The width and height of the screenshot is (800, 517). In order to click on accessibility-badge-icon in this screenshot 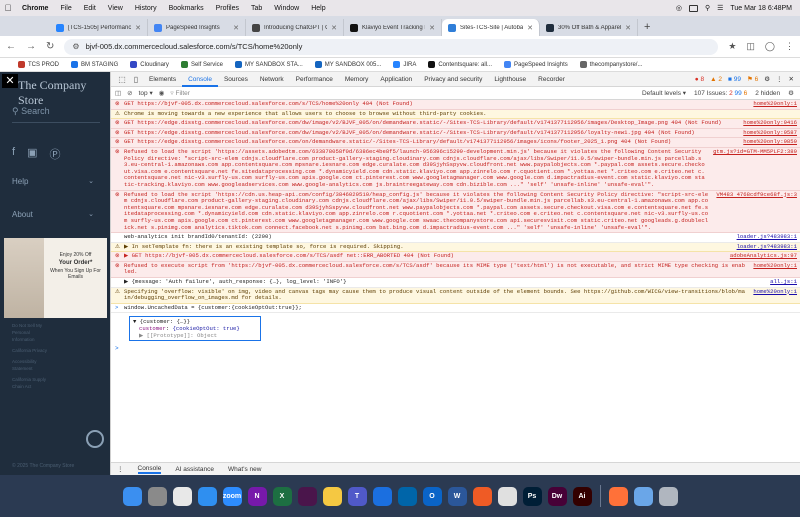, I will do `click(95, 439)`.